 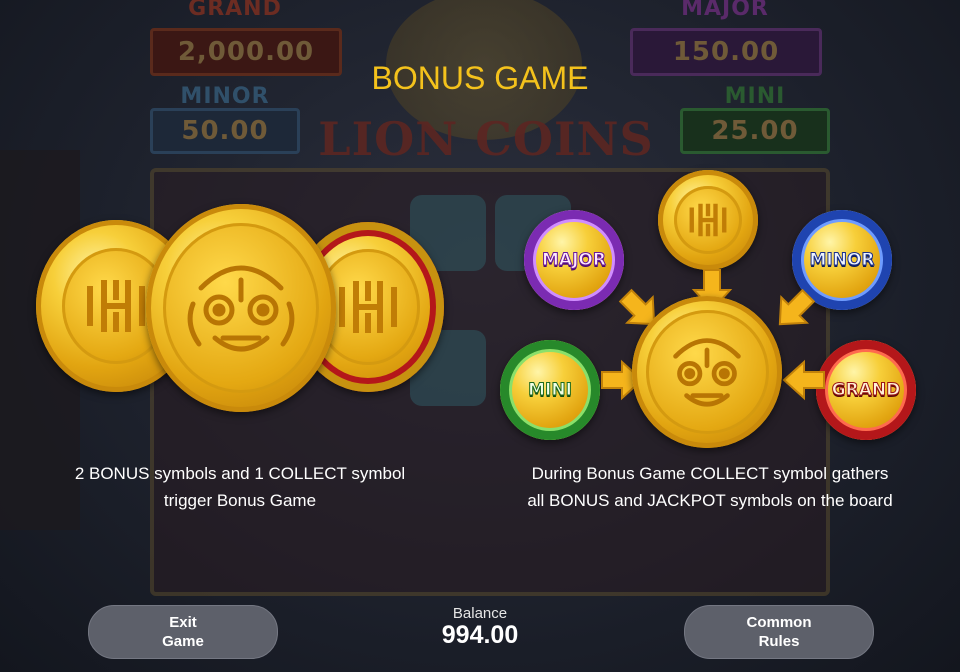 I want to click on mini-coin-icon: MINI, so click(x=550, y=390).